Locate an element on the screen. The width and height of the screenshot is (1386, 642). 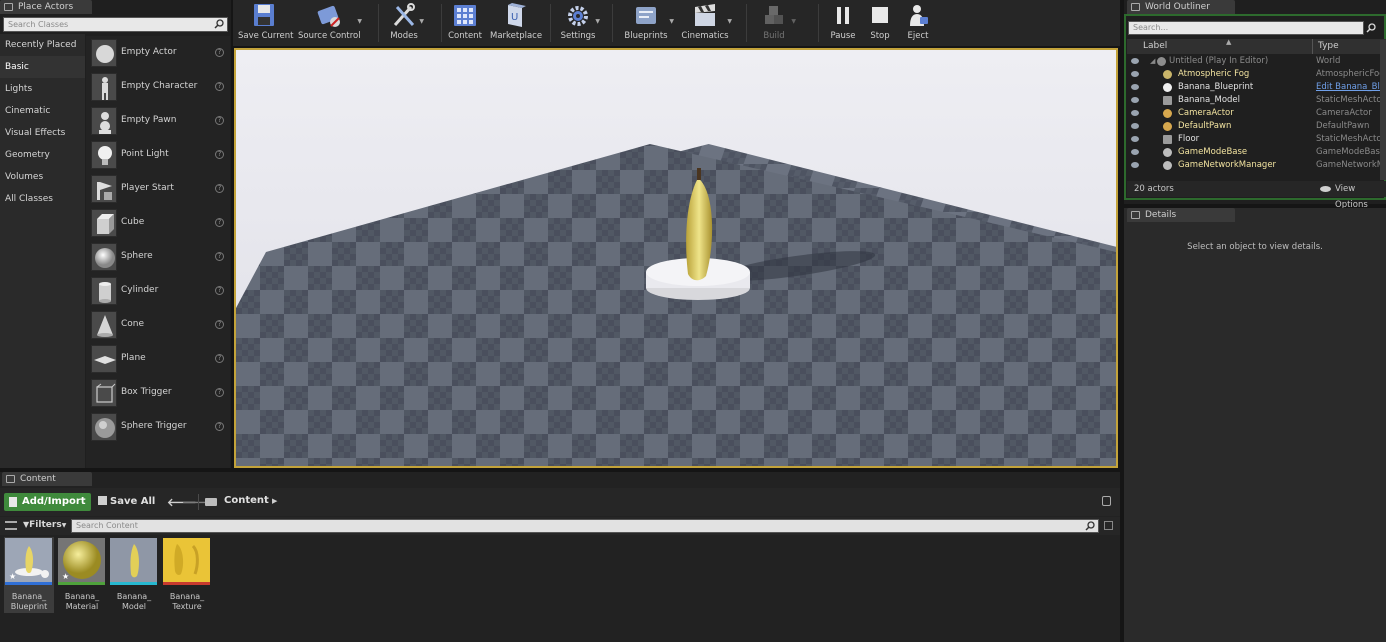
category-lights: Lights is located at coordinates (42, 89).